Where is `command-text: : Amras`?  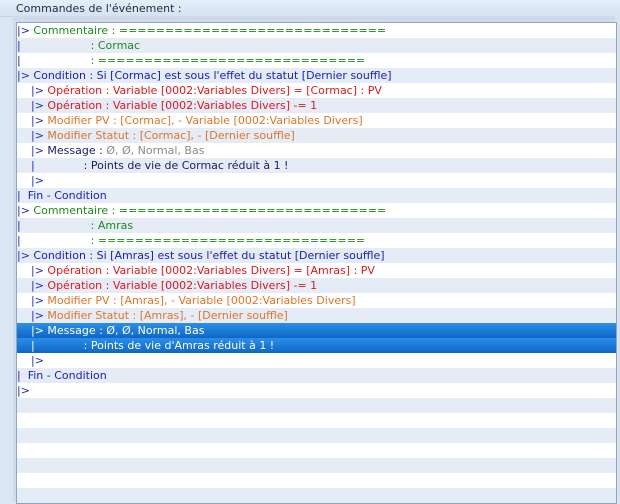
command-text: : Amras is located at coordinates (77, 225).